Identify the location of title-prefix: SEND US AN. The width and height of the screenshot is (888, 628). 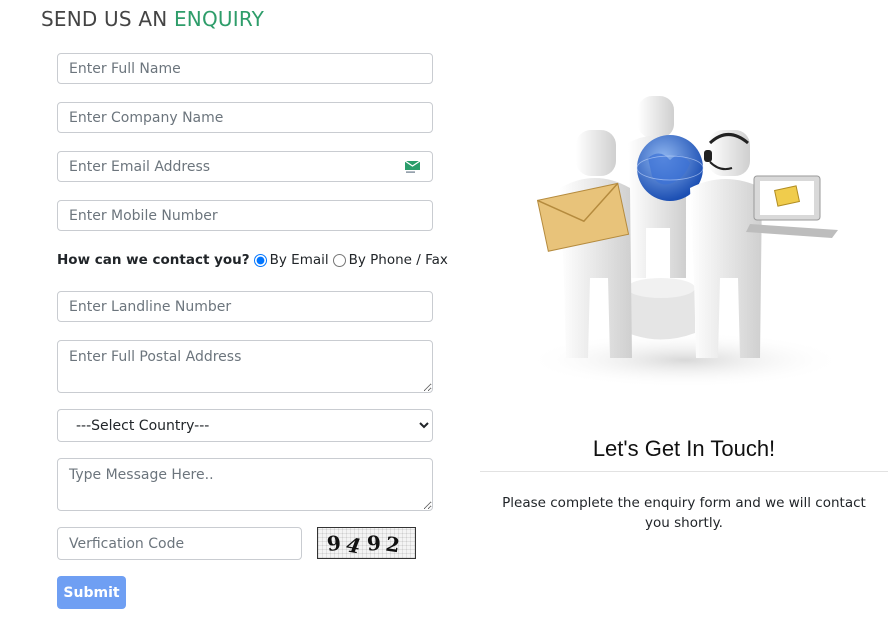
(107, 19).